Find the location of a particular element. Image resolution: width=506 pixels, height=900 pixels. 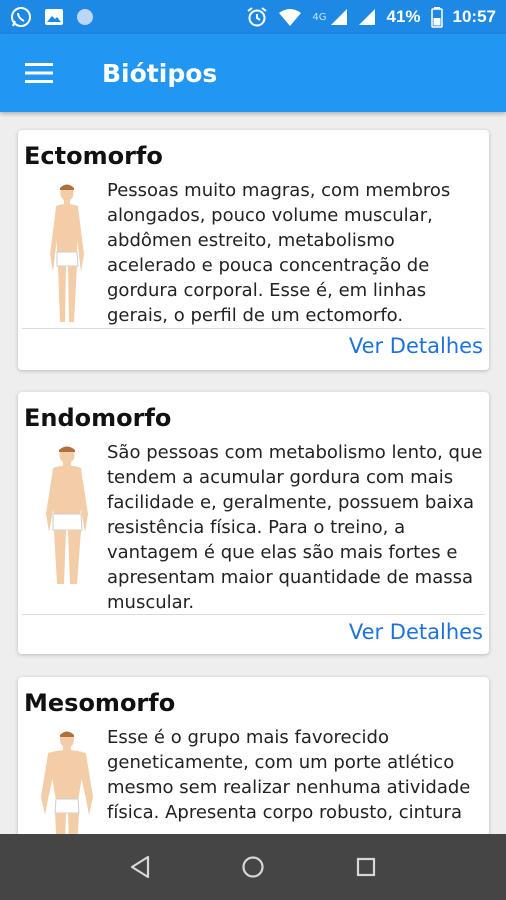

home-icon is located at coordinates (253, 867).